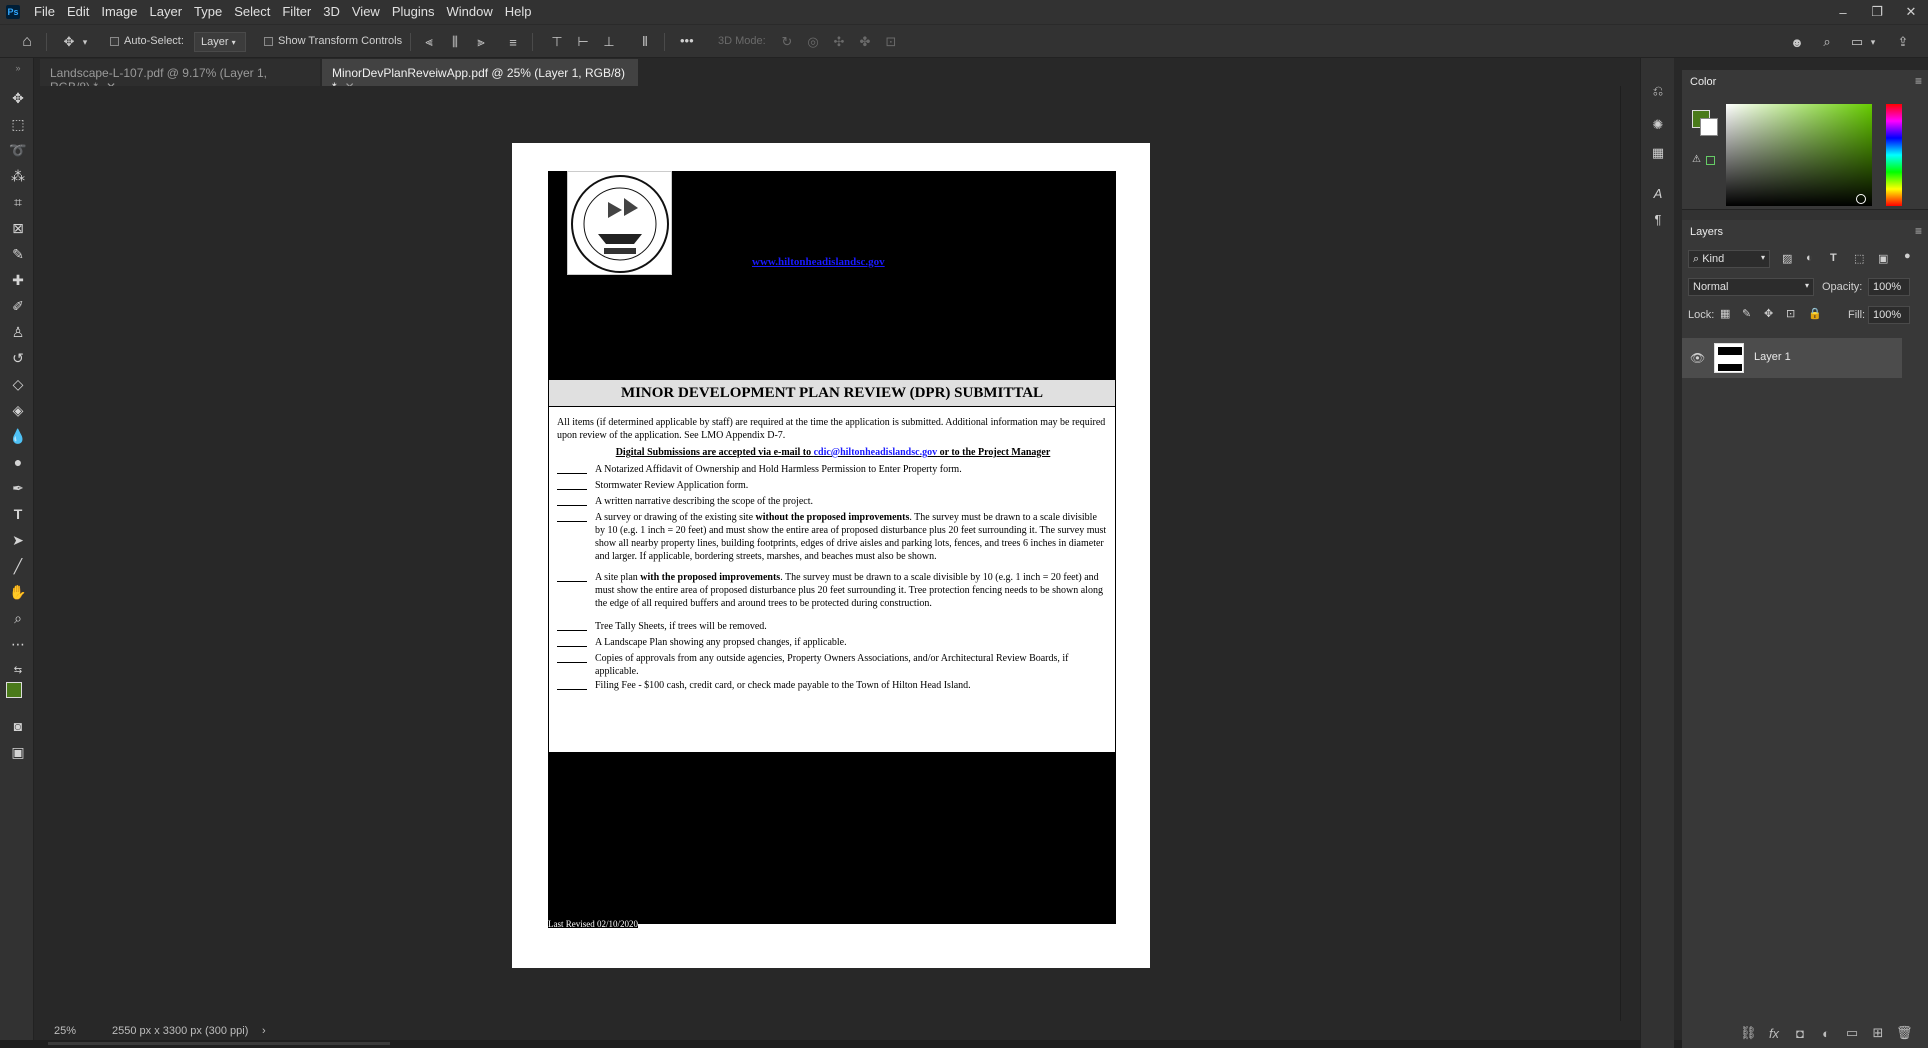 This screenshot has width=1928, height=1048. What do you see at coordinates (220, 42) in the screenshot?
I see `auto-select-dropdown: Layer ▾` at bounding box center [220, 42].